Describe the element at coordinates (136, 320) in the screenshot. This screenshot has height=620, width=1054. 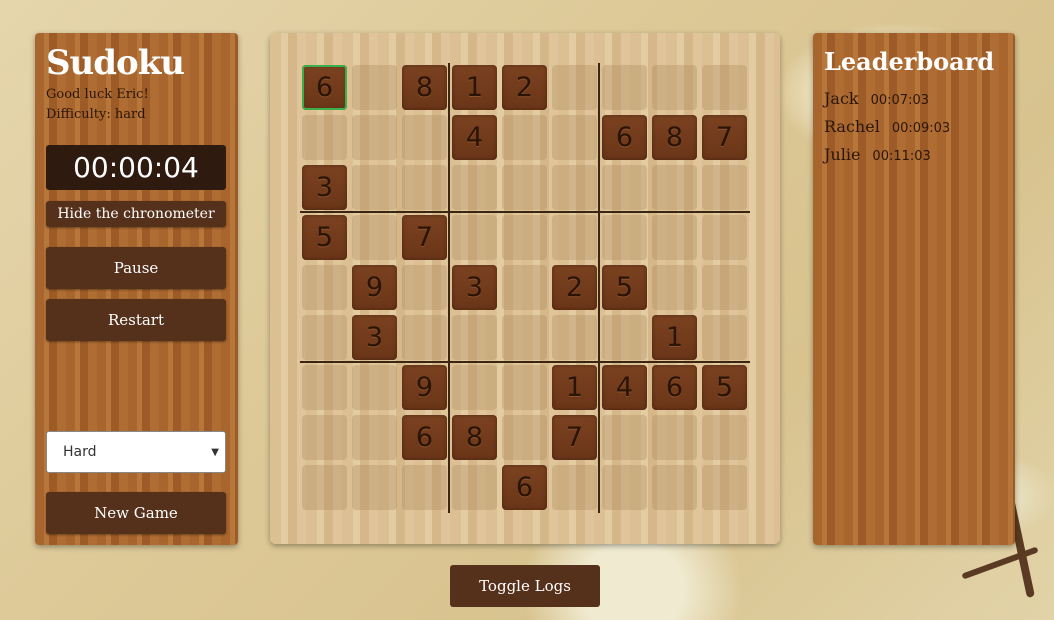
I see `restart-button: Restart` at that location.